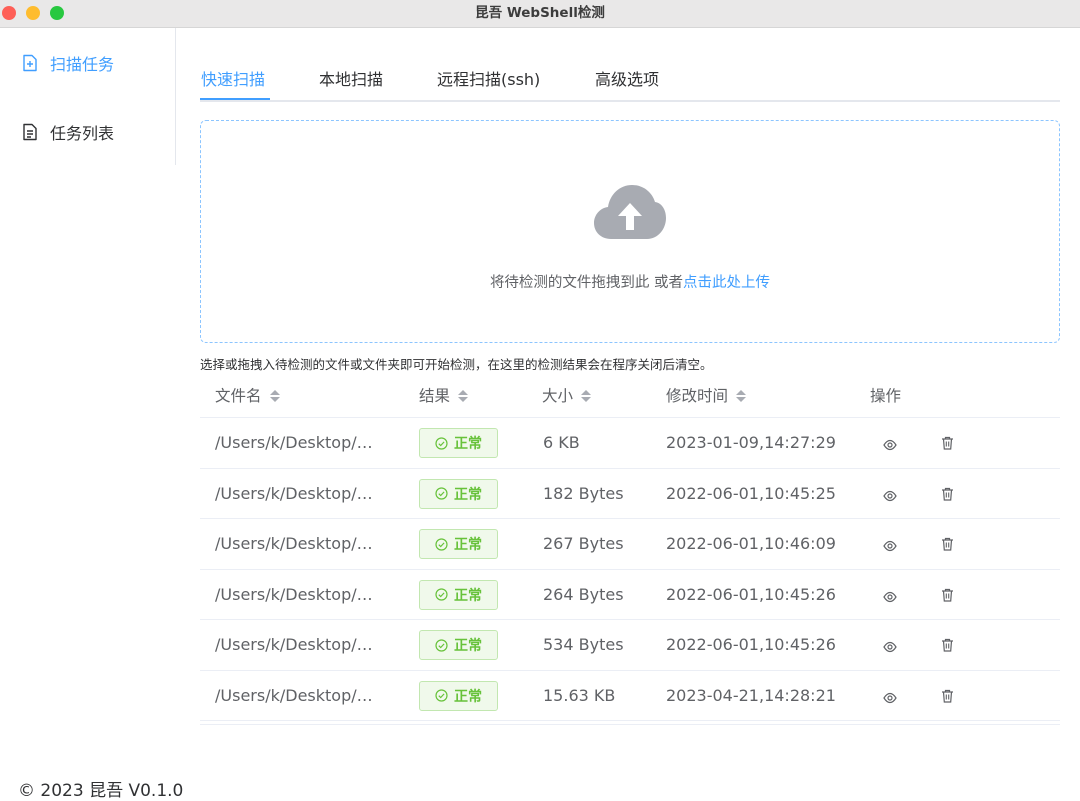 The width and height of the screenshot is (1080, 801). Describe the element at coordinates (583, 493) in the screenshot. I see `cell-size: 182 Bytes` at that location.